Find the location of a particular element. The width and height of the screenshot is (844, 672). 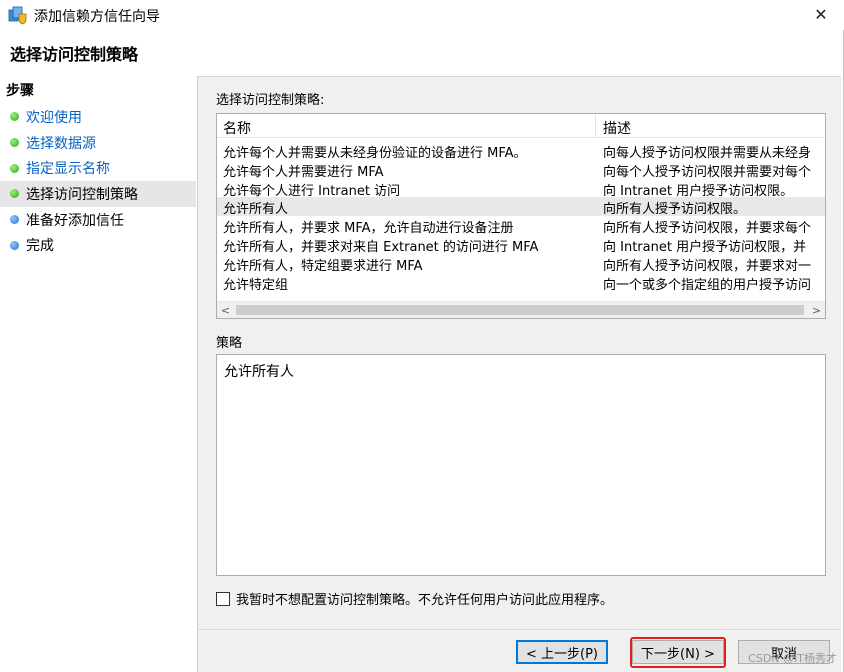

policy-description: 向所有人授予访问权限。 is located at coordinates (675, 210).